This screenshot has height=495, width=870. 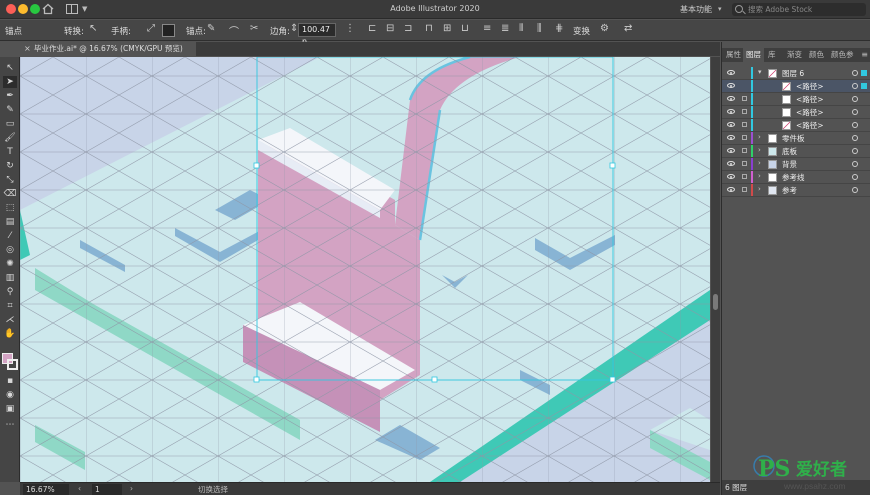 What do you see at coordinates (720, 9) in the screenshot?
I see `workspace-chevron-icon: ▾` at bounding box center [720, 9].